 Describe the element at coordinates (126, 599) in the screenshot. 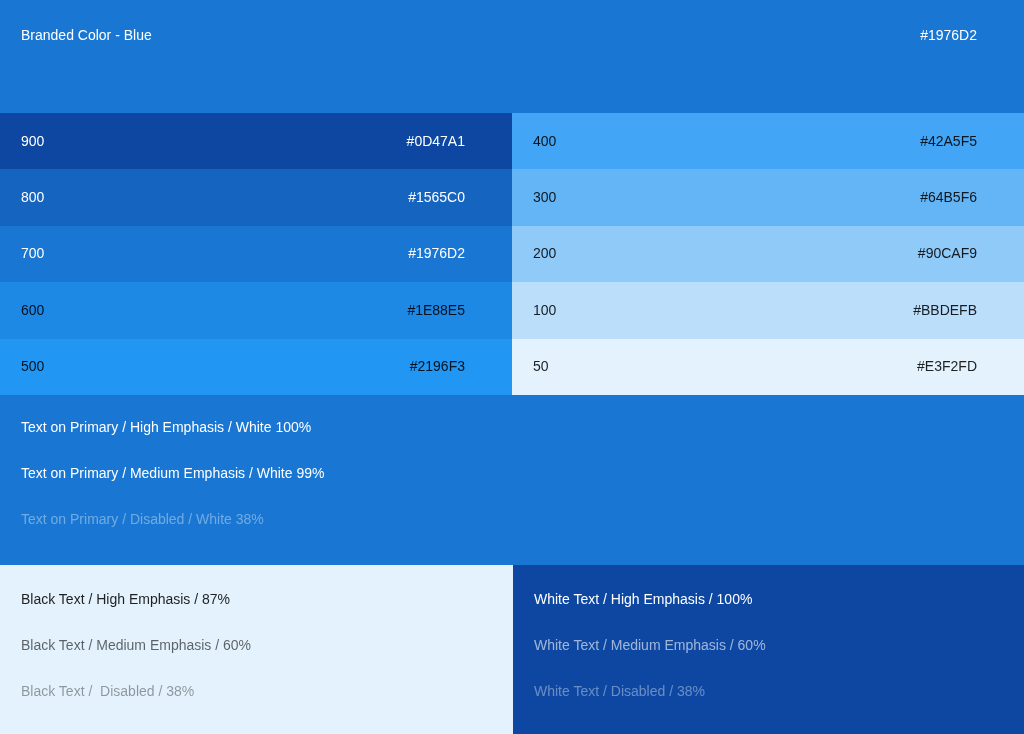

I see `sample-text: Black Text / High Emphasis / 87%` at that location.